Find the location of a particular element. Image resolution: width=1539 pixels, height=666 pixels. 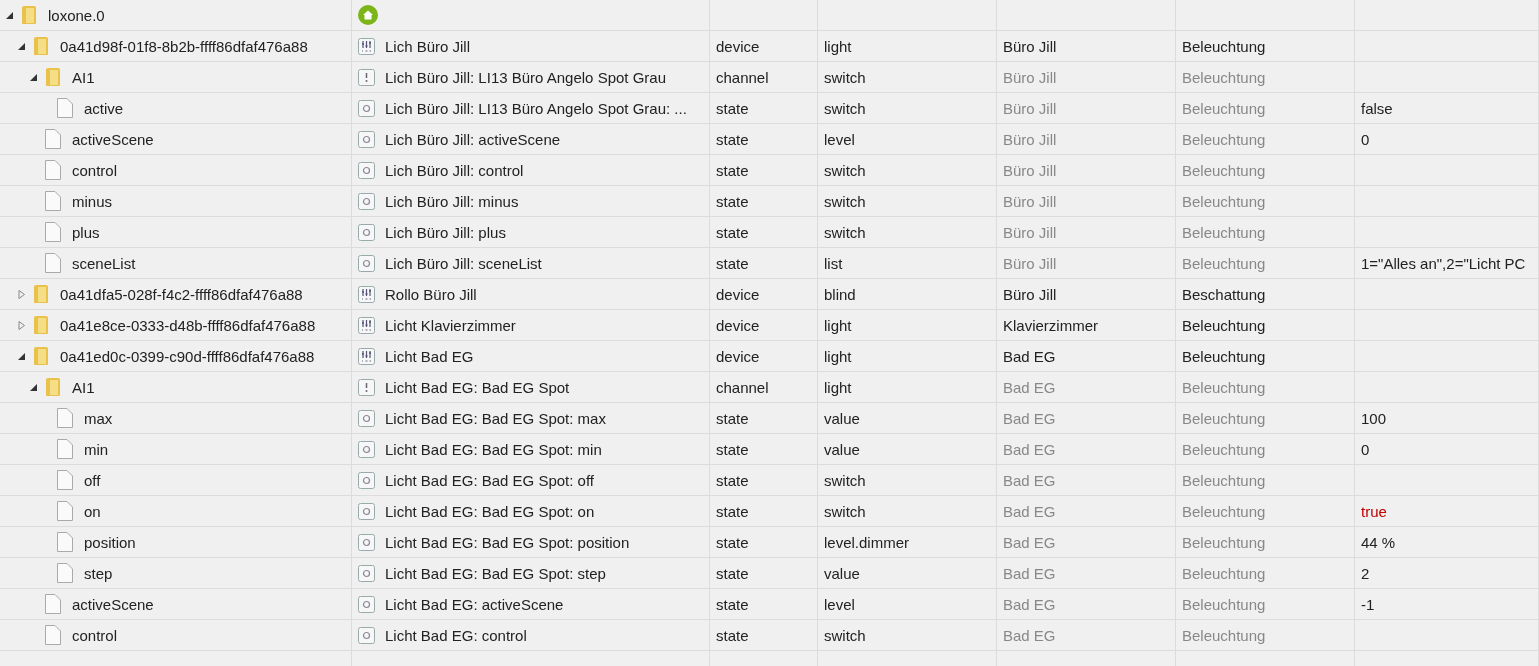

room-text: Klavierzimmer is located at coordinates (1050, 325).